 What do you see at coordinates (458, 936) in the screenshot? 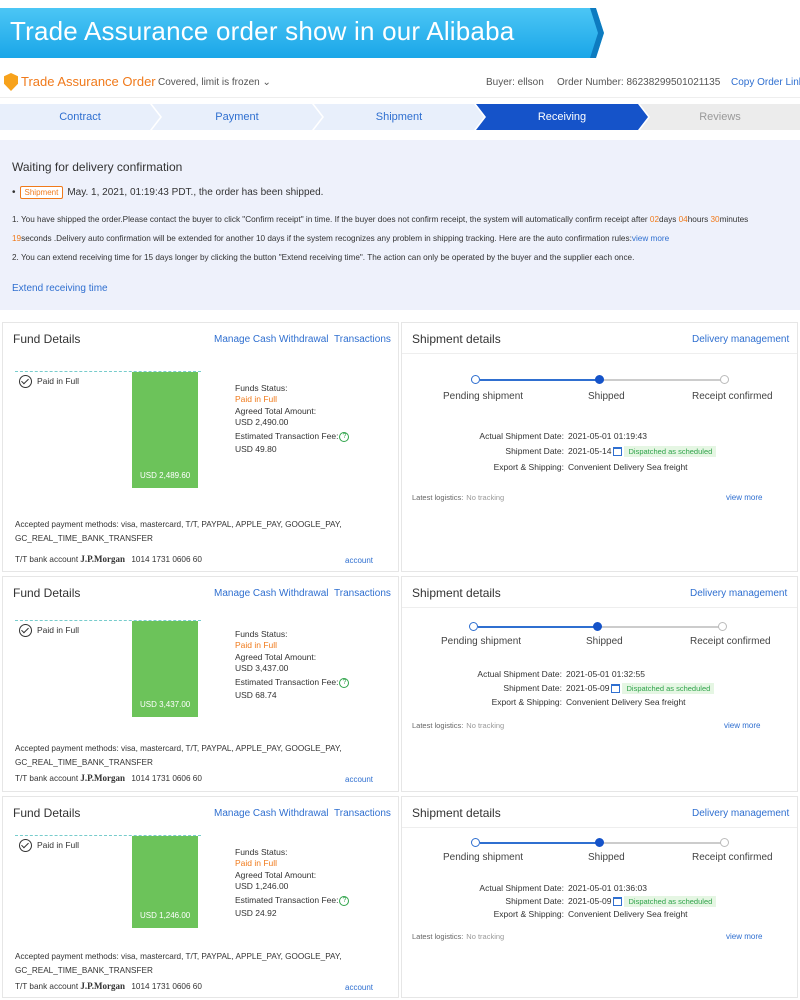
I see `latest-logistics: Latest logistics: No tracking` at bounding box center [458, 936].